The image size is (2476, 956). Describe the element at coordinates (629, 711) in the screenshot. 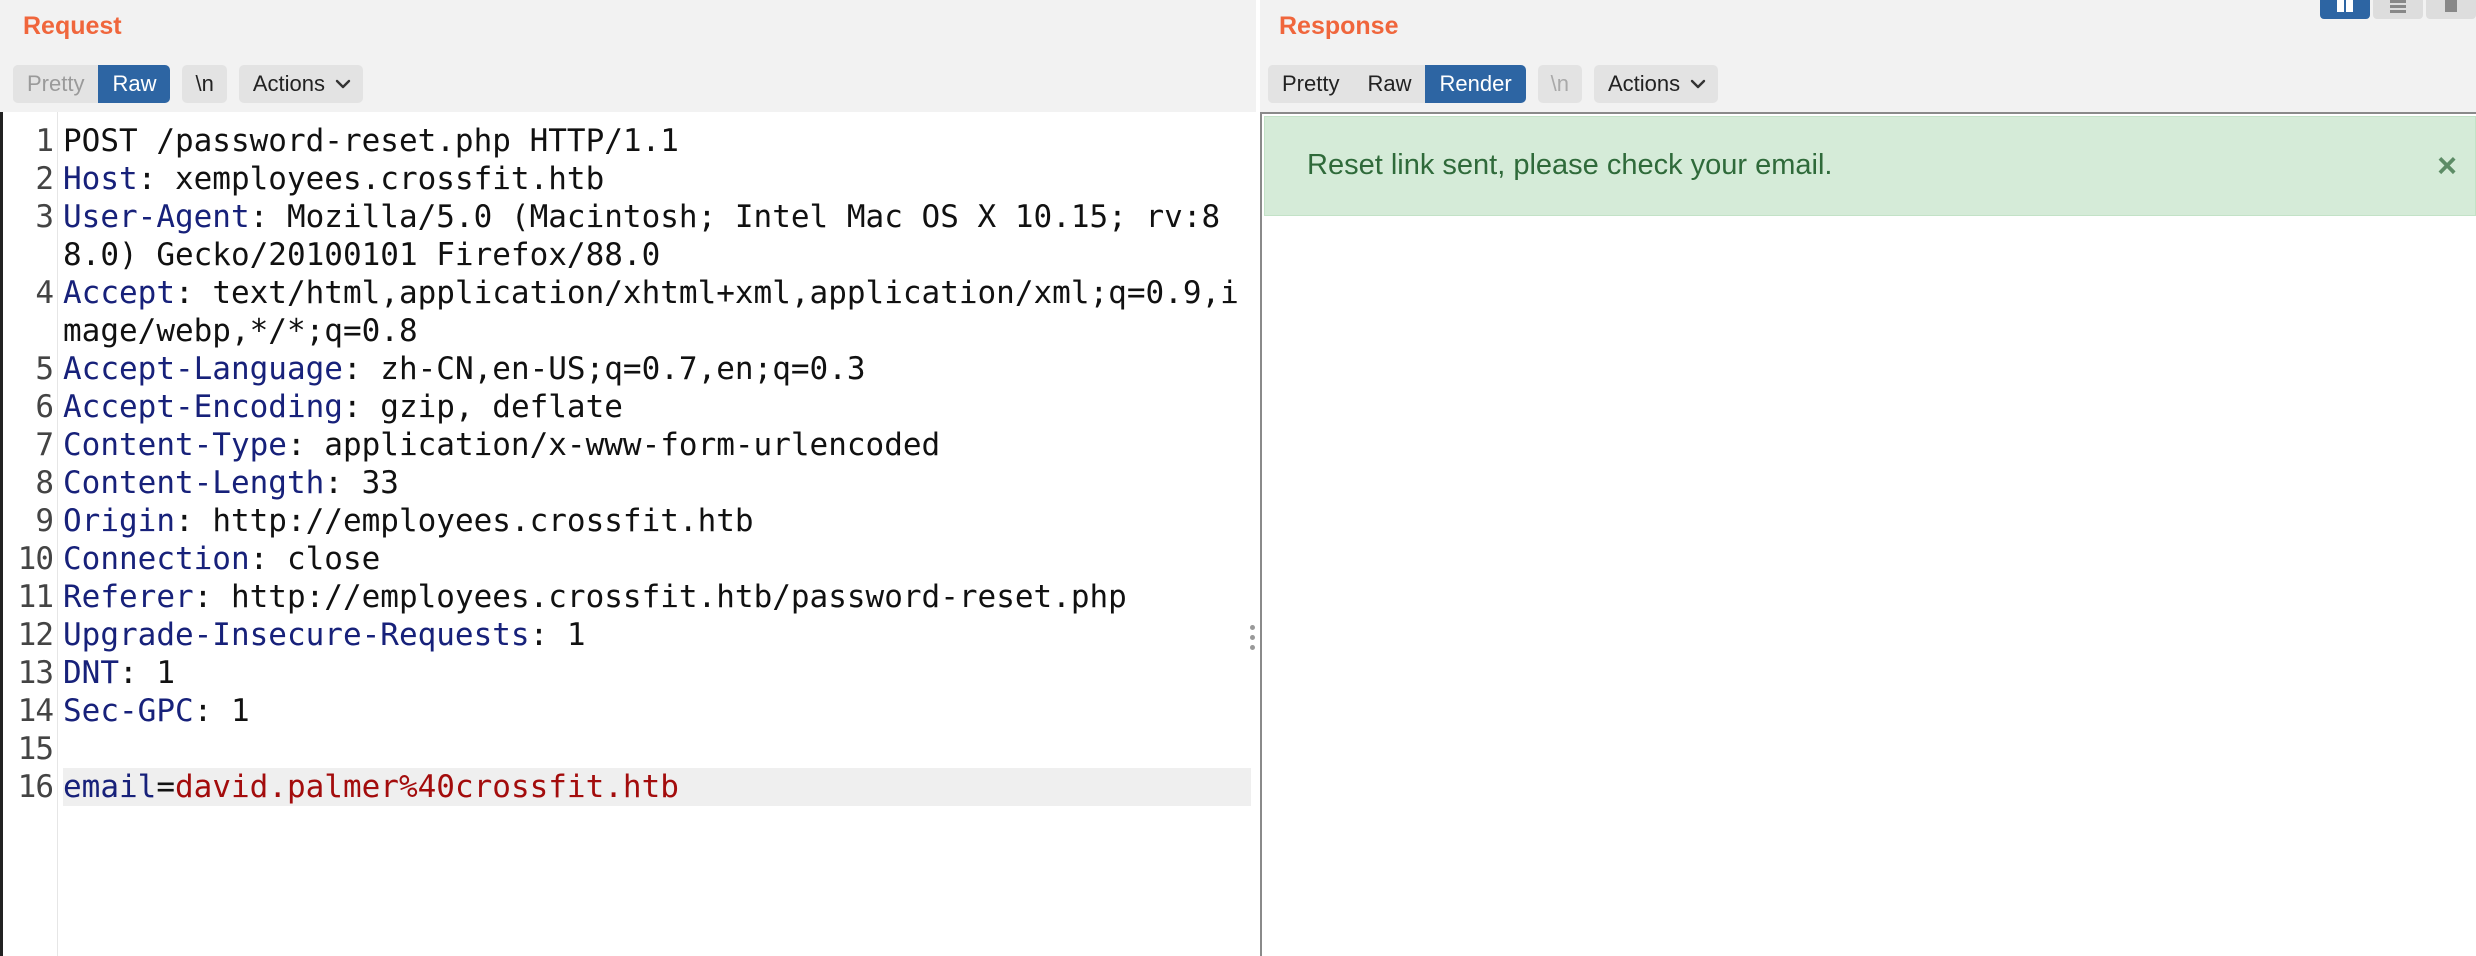

I see `code-line: 14 Sec-GPC: 1` at that location.